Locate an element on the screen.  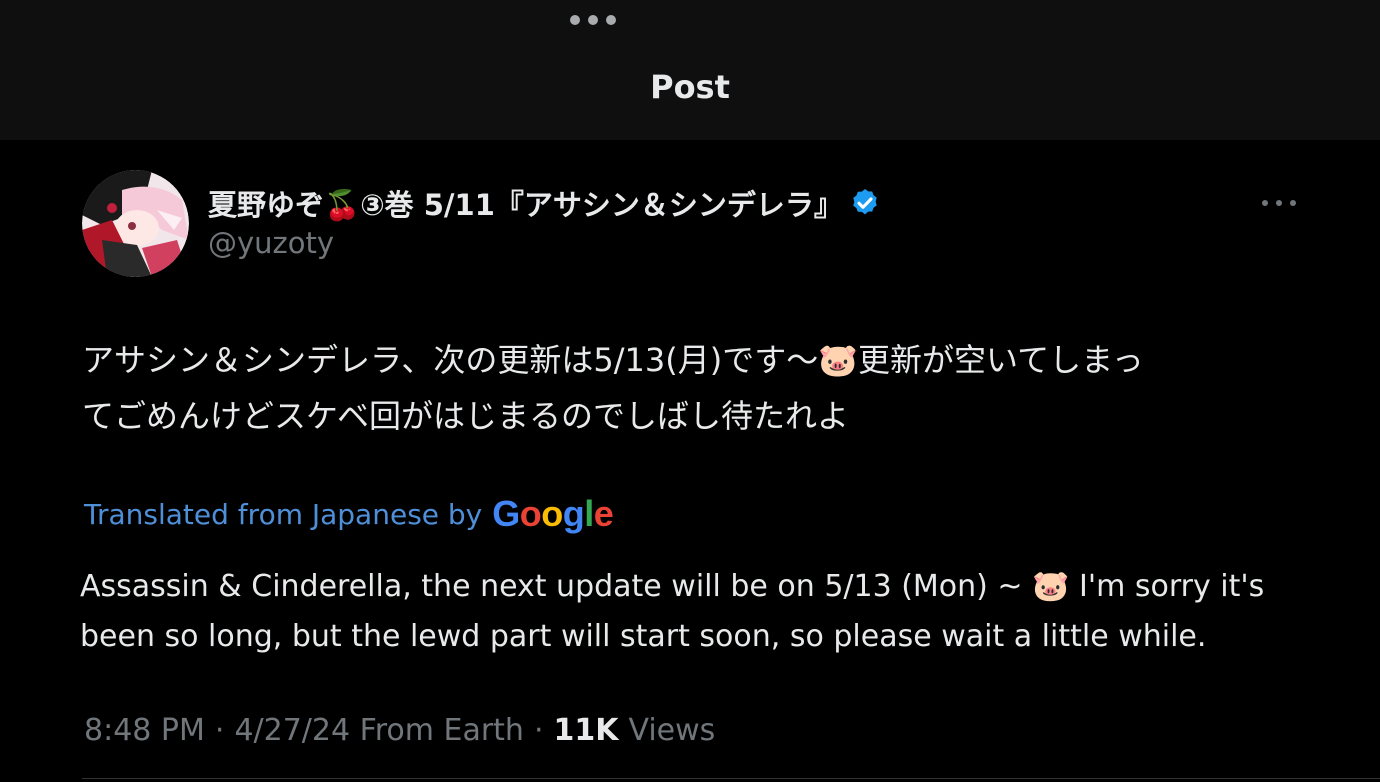
views-count: 11K is located at coordinates (585, 730).